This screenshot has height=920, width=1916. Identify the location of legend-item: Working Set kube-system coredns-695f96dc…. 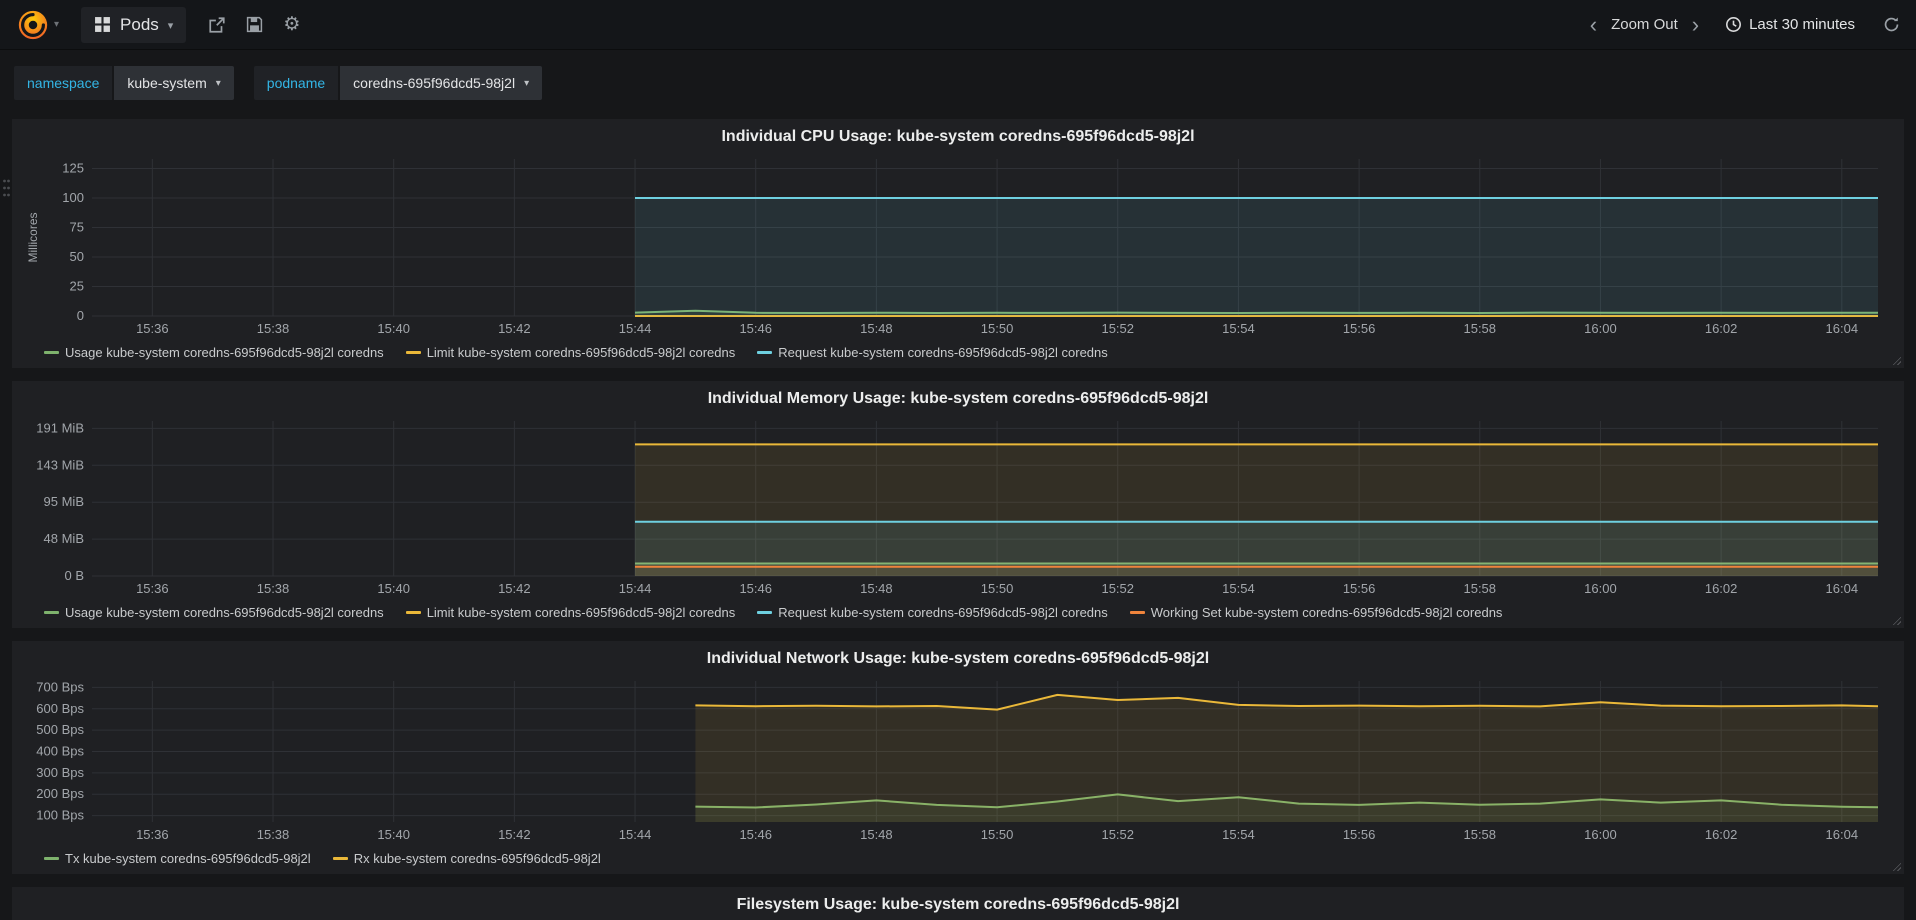
(1315, 612).